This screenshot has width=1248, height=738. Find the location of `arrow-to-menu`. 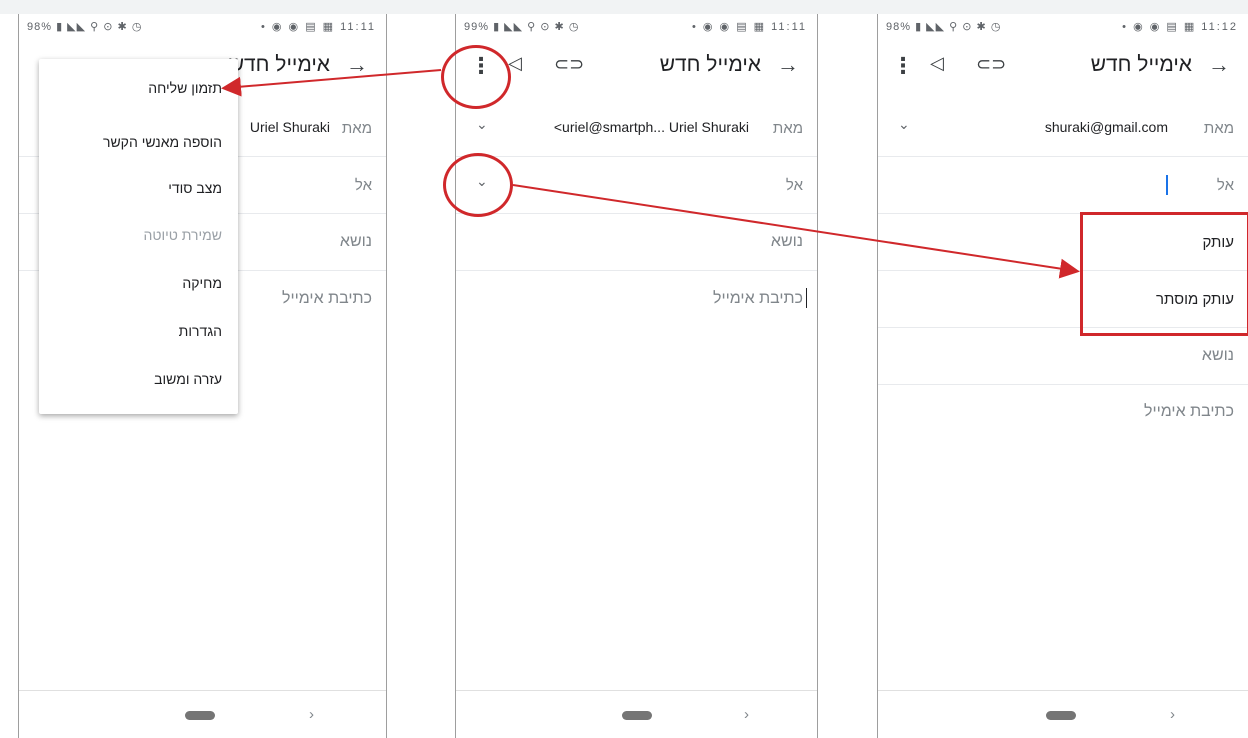

arrow-to-menu is located at coordinates (331, 83).